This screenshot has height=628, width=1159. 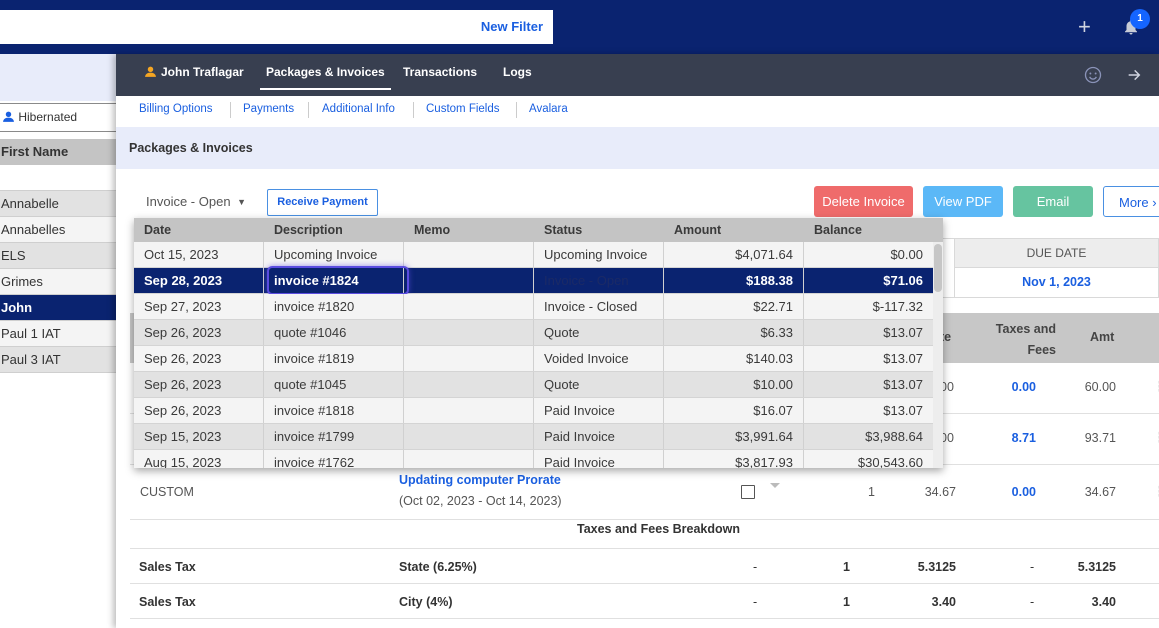 What do you see at coordinates (938, 268) in the screenshot?
I see `scrollbar-thumb` at bounding box center [938, 268].